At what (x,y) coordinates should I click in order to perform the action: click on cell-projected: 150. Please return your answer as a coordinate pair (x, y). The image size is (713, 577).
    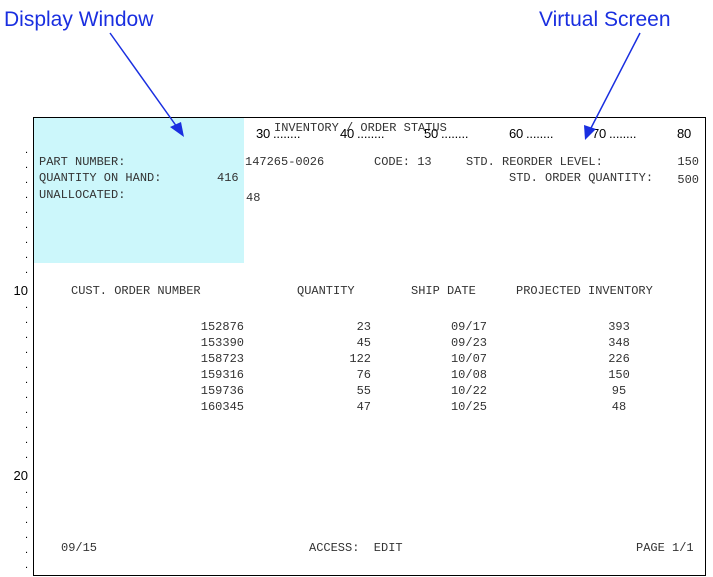
    Looking at the image, I should click on (619, 375).